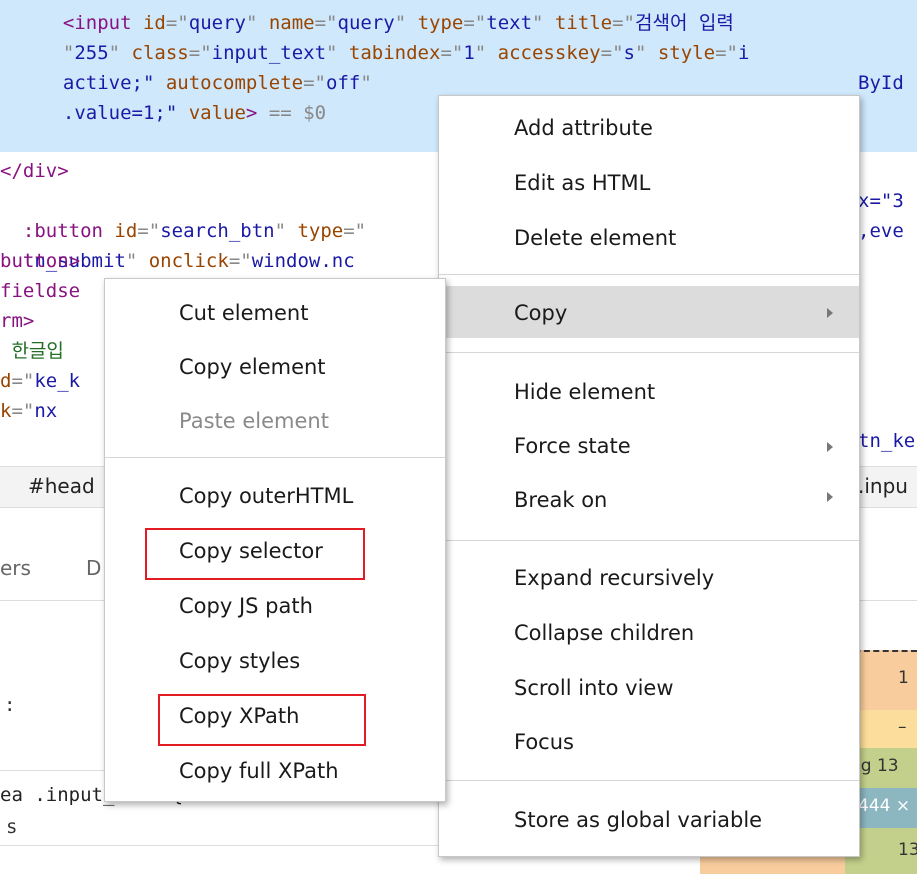 This screenshot has width=917, height=874. Describe the element at coordinates (343, 83) in the screenshot. I see `code-token: off` at that location.